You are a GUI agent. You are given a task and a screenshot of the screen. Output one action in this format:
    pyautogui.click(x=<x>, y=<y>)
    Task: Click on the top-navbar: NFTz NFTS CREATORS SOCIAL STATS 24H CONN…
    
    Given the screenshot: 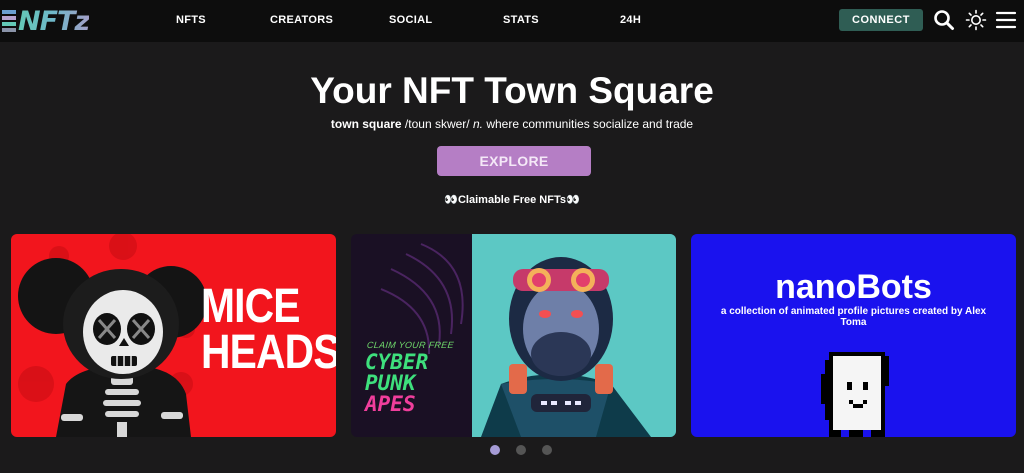 What is the action you would take?
    pyautogui.click(x=512, y=21)
    